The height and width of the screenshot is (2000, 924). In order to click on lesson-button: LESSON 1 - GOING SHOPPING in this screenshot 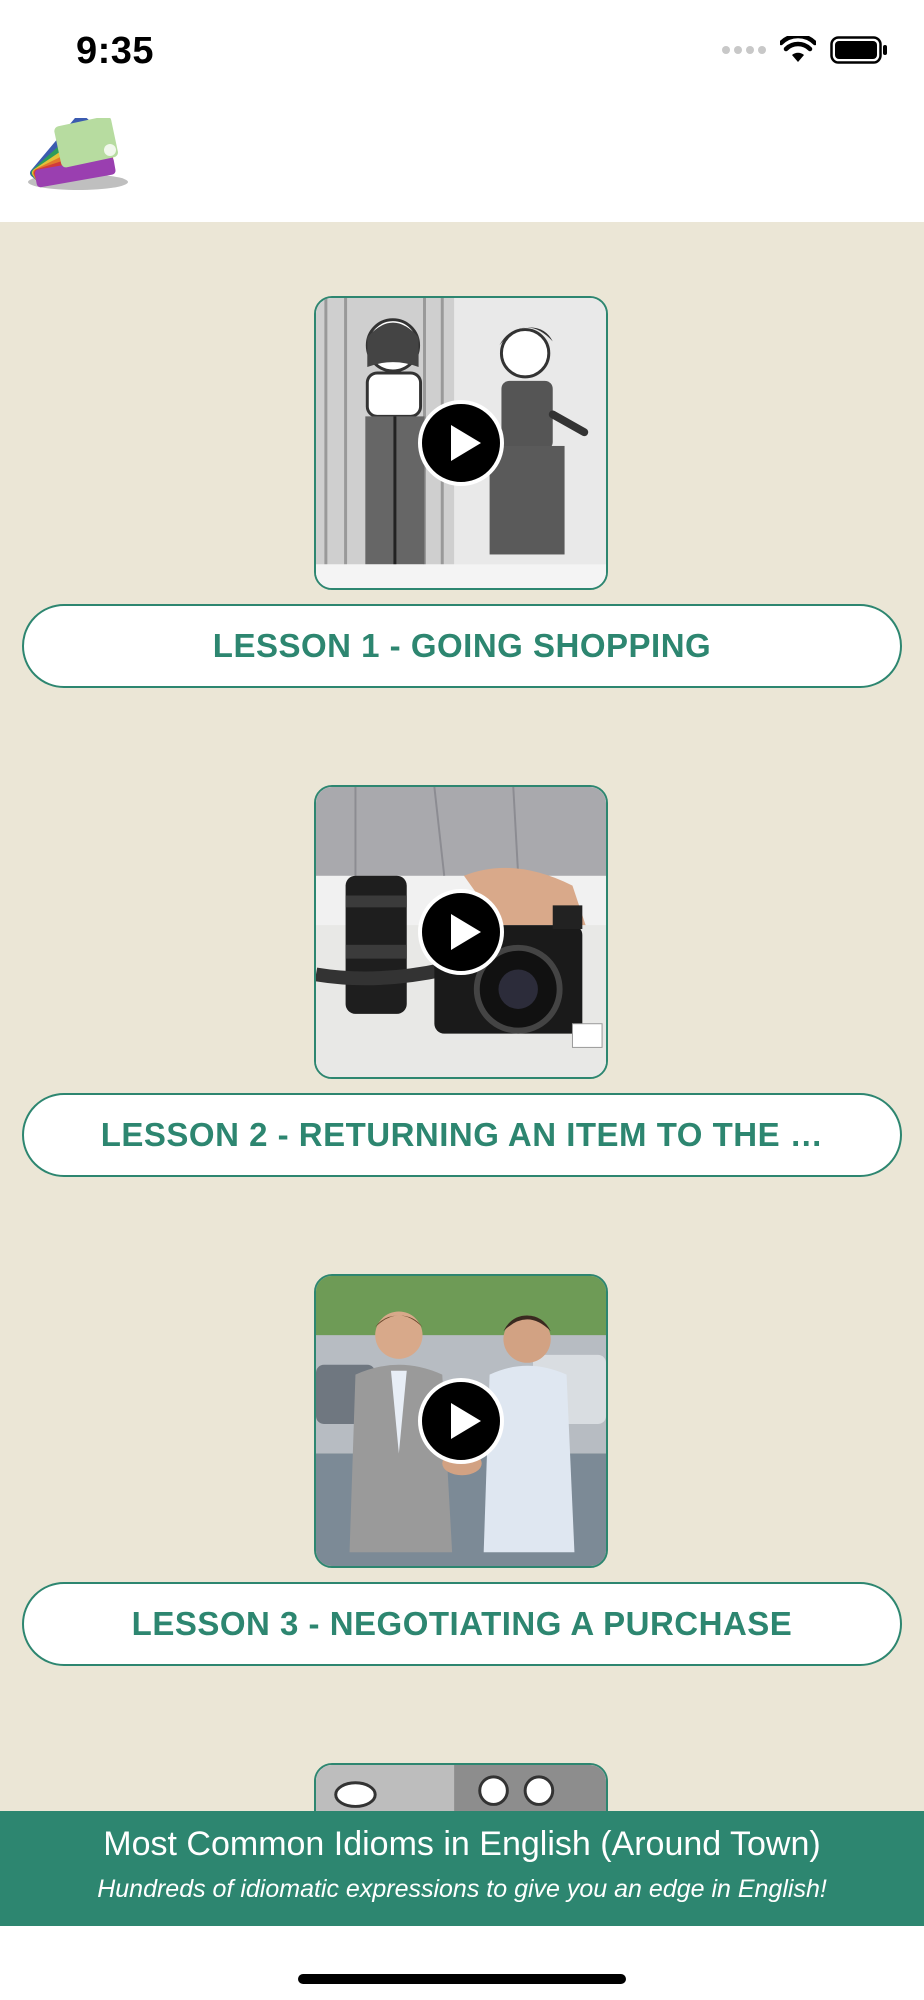, I will do `click(462, 646)`.